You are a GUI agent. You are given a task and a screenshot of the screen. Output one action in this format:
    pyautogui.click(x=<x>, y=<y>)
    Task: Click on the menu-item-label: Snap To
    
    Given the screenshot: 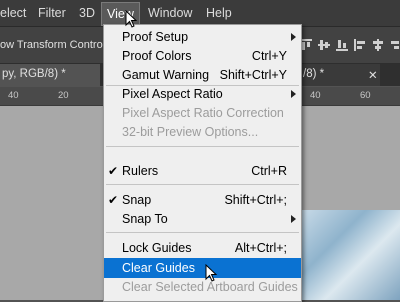 What is the action you would take?
    pyautogui.click(x=145, y=219)
    